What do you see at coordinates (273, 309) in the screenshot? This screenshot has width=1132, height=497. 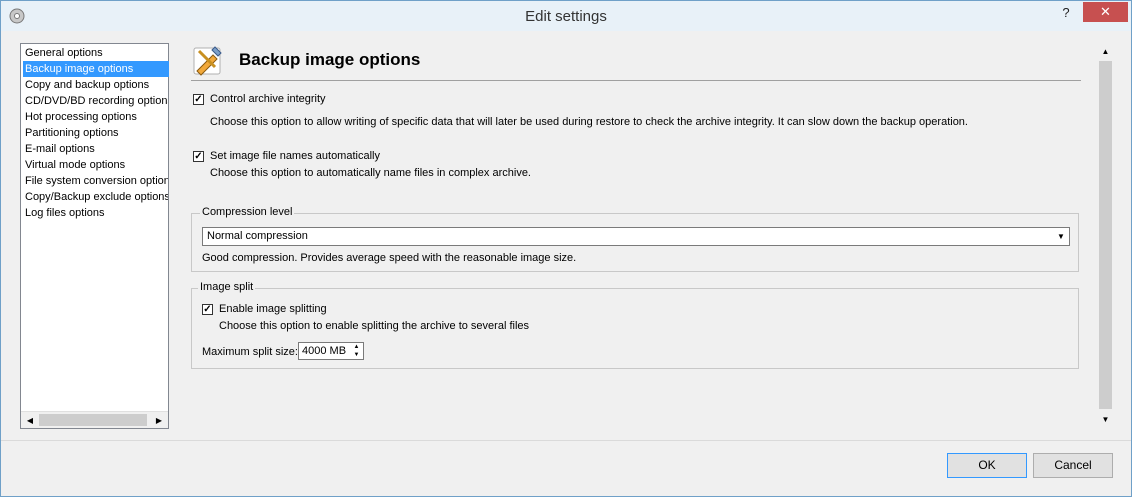 I see `enable-splitting-label: Enable image splitting` at bounding box center [273, 309].